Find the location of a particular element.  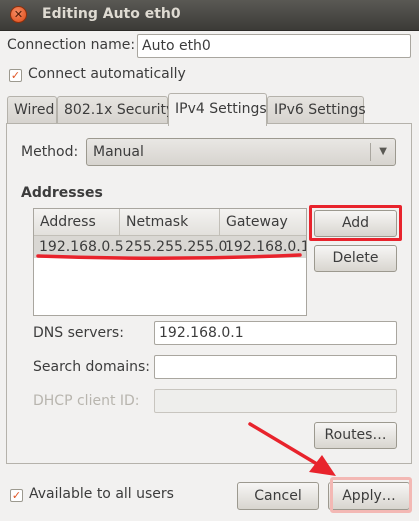

cell-gateway: 192.168.0.1 is located at coordinates (263, 247).